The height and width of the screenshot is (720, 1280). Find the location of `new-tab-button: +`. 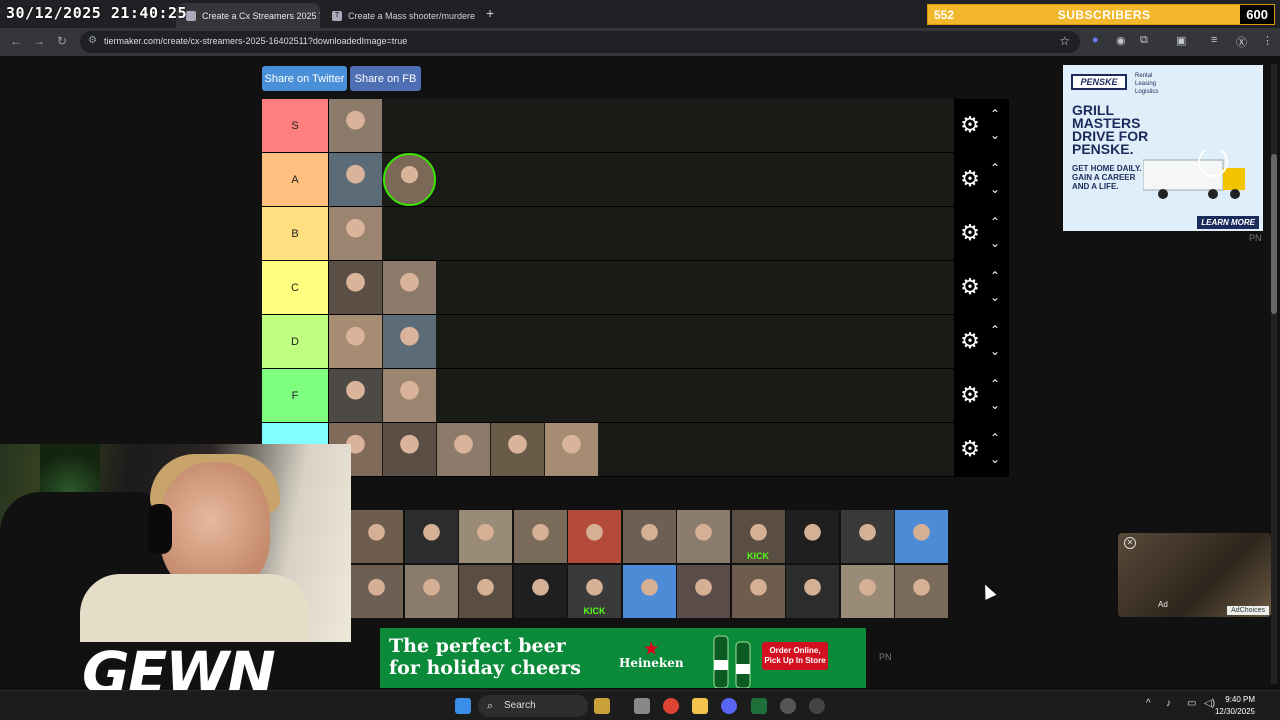

new-tab-button: + is located at coordinates (490, 13).